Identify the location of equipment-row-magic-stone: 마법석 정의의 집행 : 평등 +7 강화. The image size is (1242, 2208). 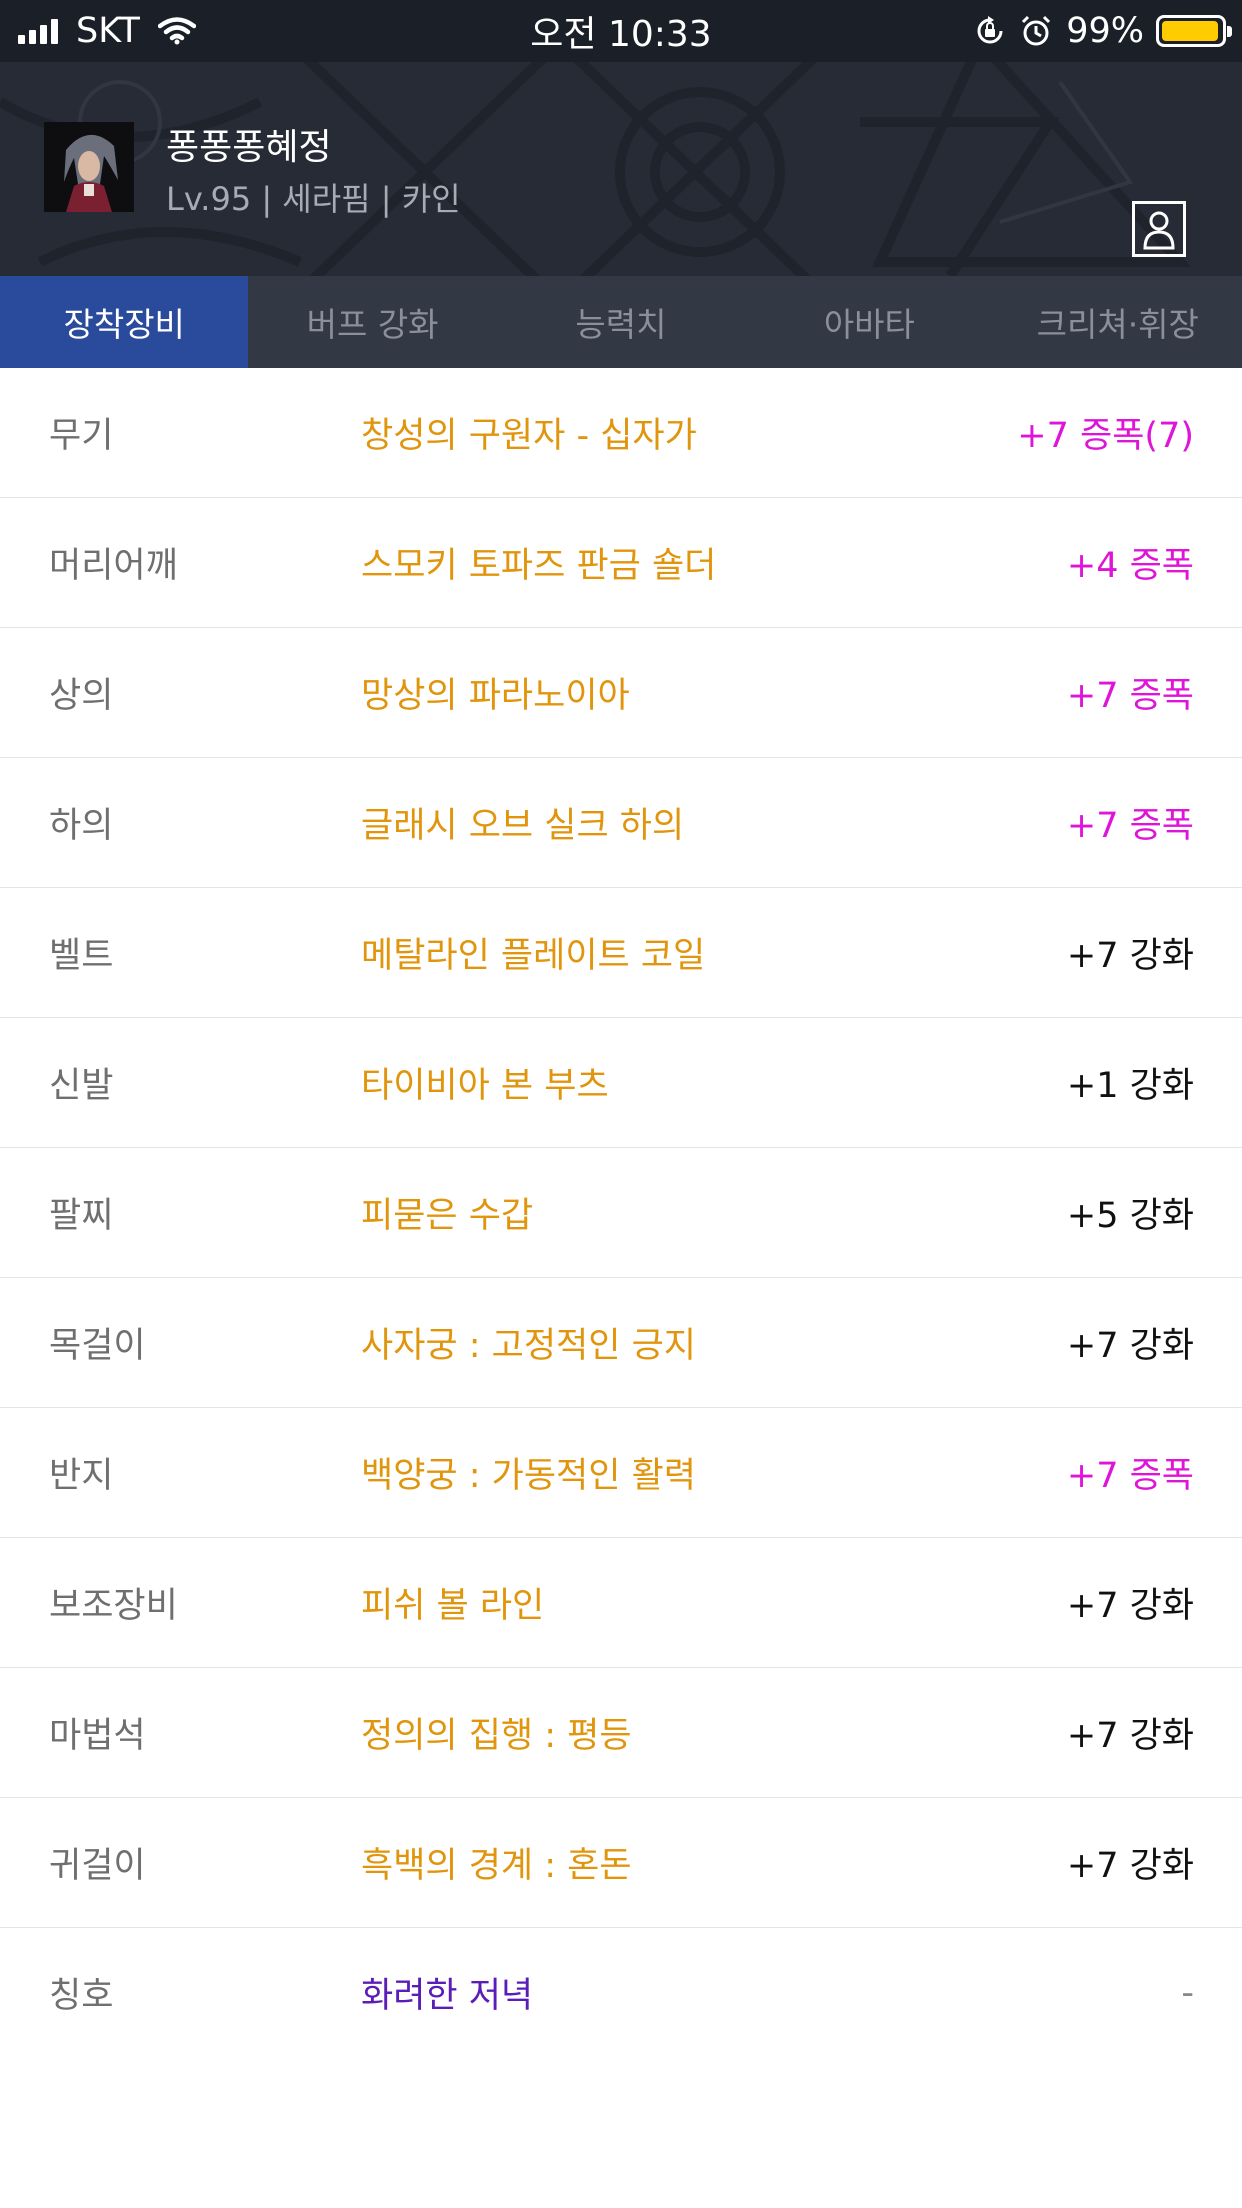
(621, 1733).